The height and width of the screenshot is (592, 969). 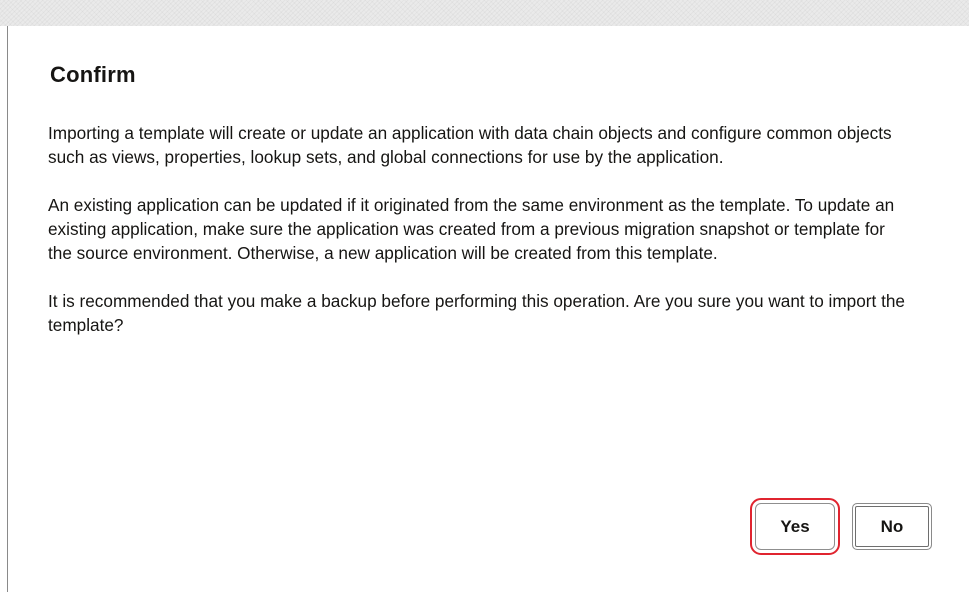 I want to click on dialog-title: Confirm, so click(x=93, y=74).